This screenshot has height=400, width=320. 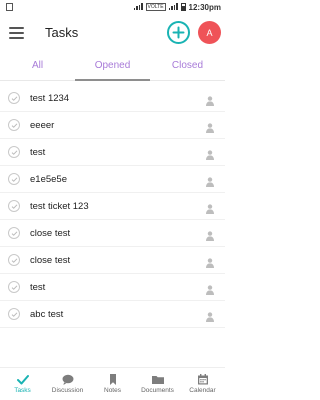 I want to click on nav-label: Notes, so click(x=112, y=390).